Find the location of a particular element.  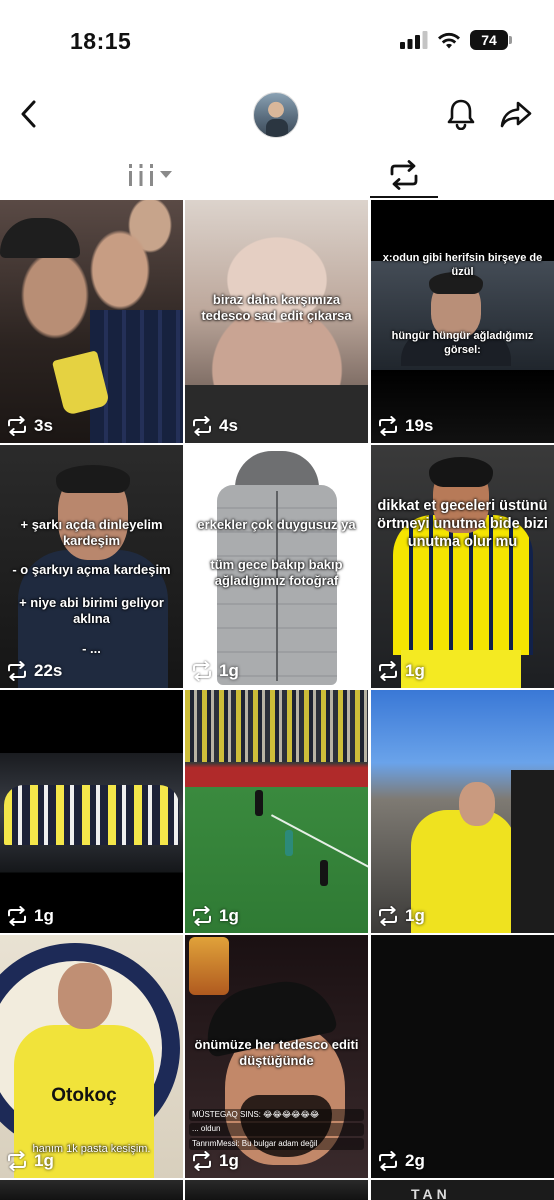

video-tile-1: 3s is located at coordinates (91, 321).